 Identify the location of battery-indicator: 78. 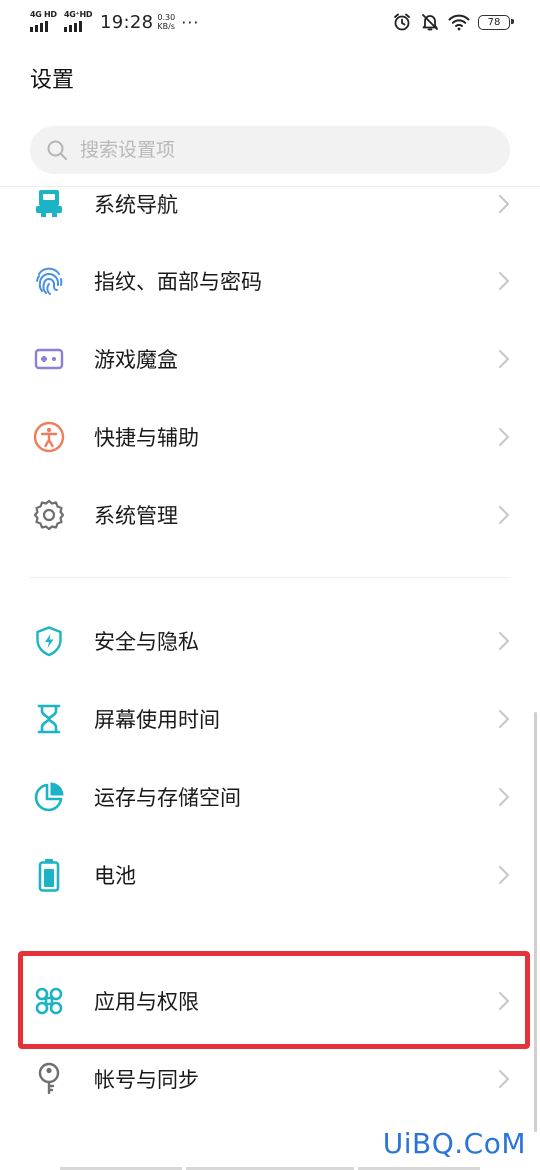
(496, 22).